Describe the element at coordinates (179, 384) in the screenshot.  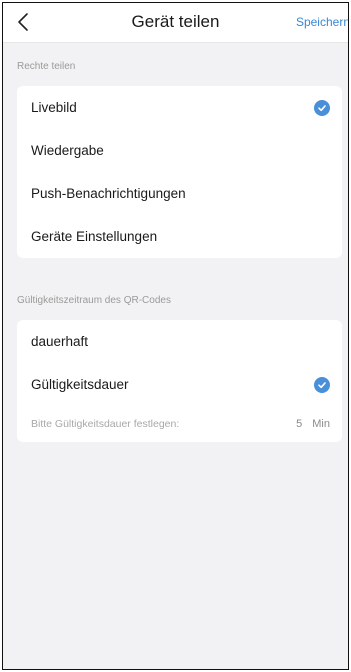
I see `validity-option-duration: Gültigkeitsdauer` at that location.